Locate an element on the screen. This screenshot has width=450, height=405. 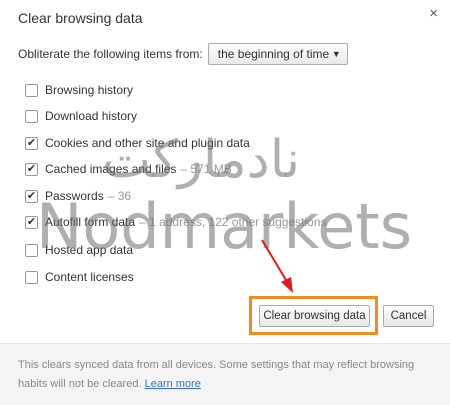
option-label: Cached images and files is located at coordinates (111, 169).